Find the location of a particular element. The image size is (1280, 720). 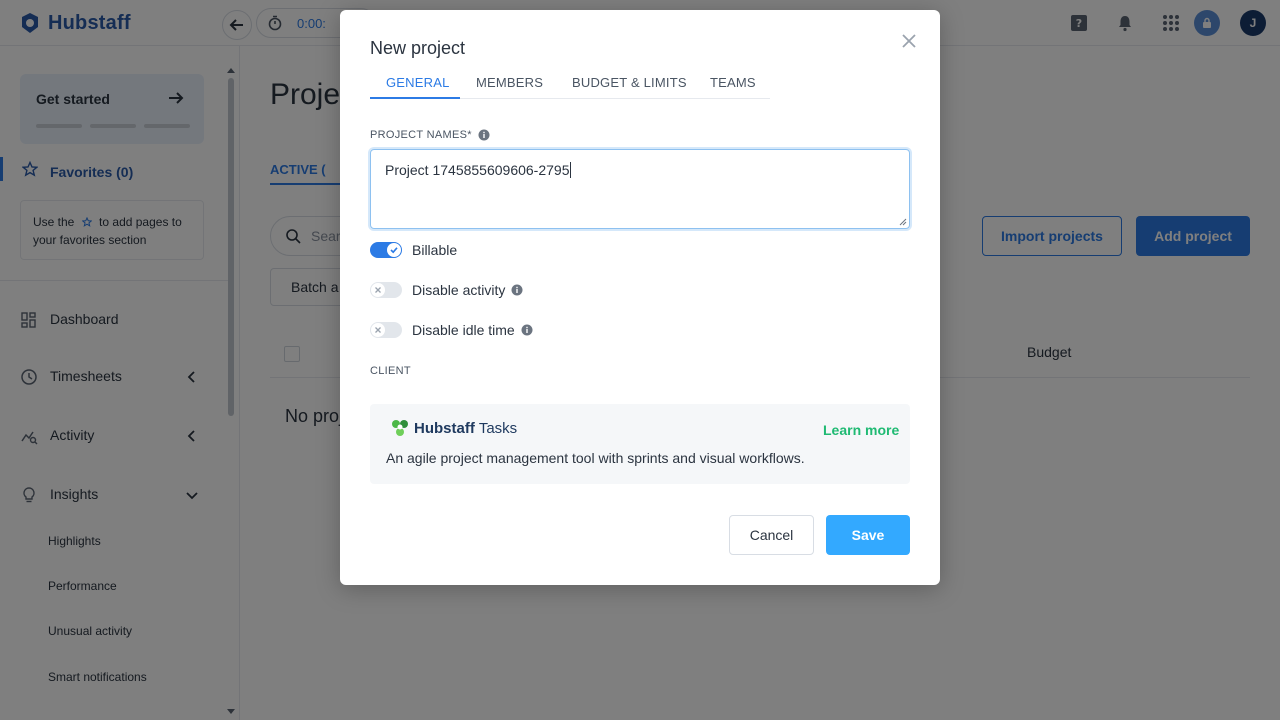

hubstaff-tasks-logo: Hubstaff Tasks is located at coordinates (453, 428).